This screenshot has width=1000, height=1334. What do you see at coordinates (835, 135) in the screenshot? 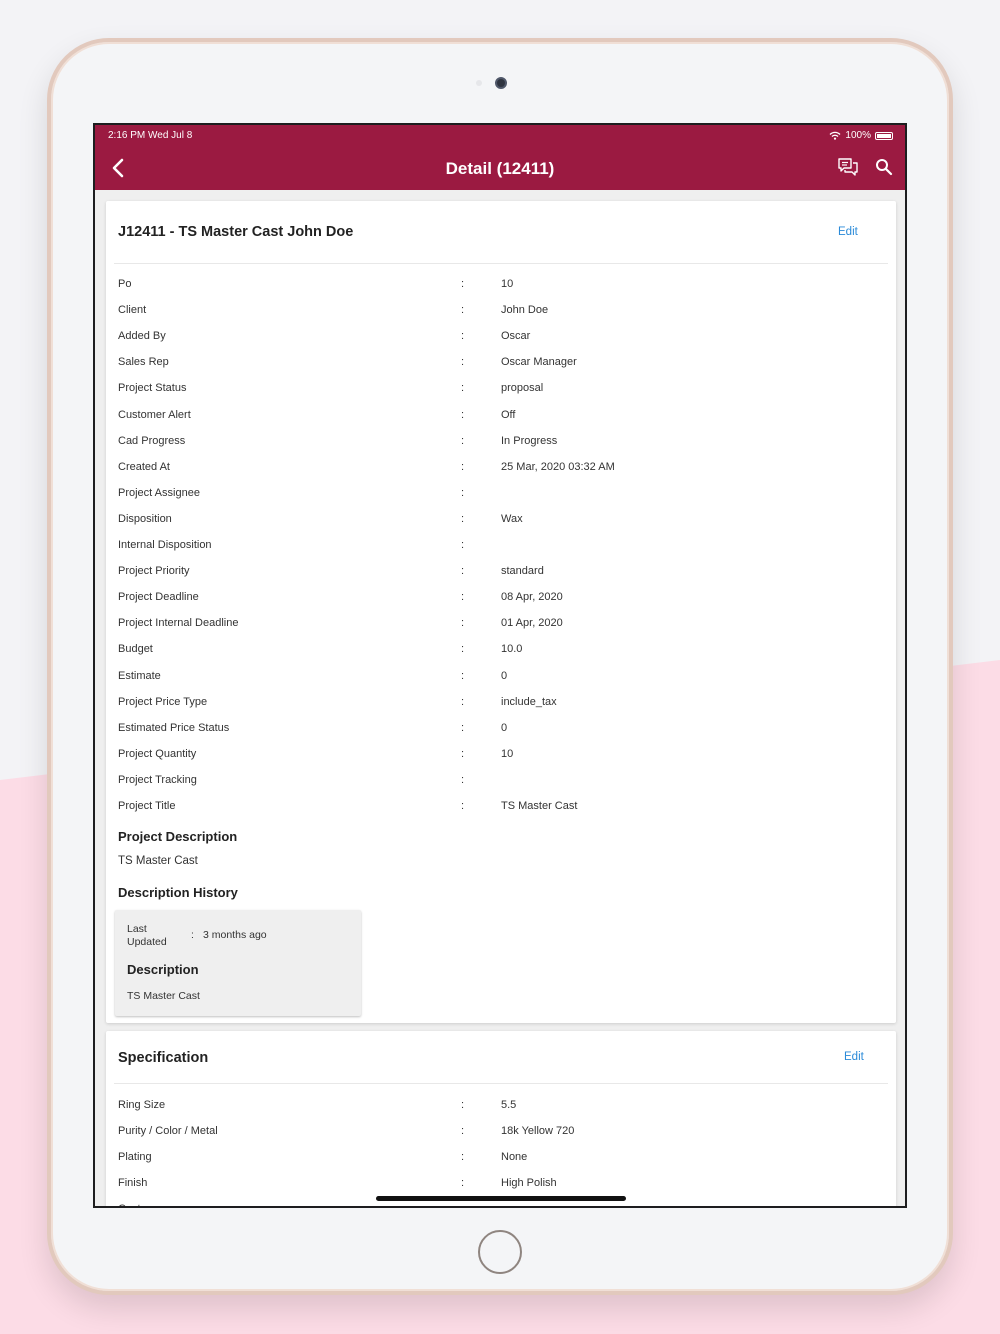
I see `wifi-icon` at bounding box center [835, 135].